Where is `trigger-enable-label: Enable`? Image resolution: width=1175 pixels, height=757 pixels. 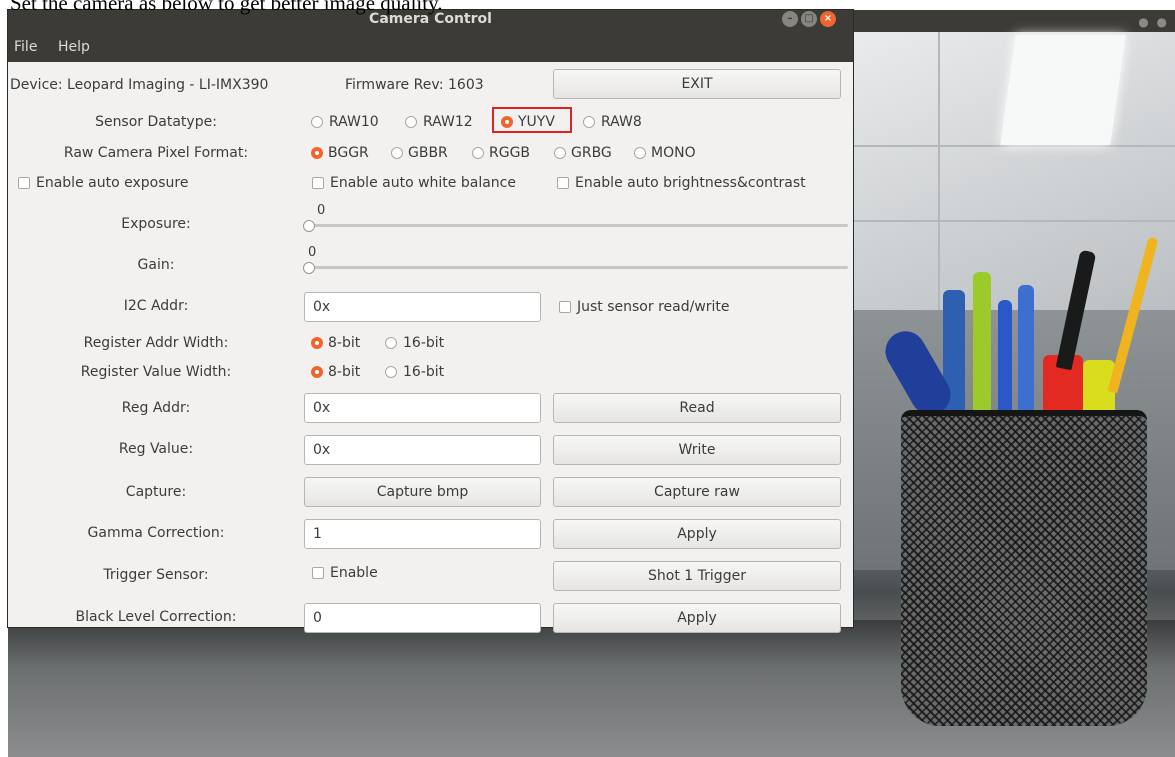 trigger-enable-label: Enable is located at coordinates (354, 573).